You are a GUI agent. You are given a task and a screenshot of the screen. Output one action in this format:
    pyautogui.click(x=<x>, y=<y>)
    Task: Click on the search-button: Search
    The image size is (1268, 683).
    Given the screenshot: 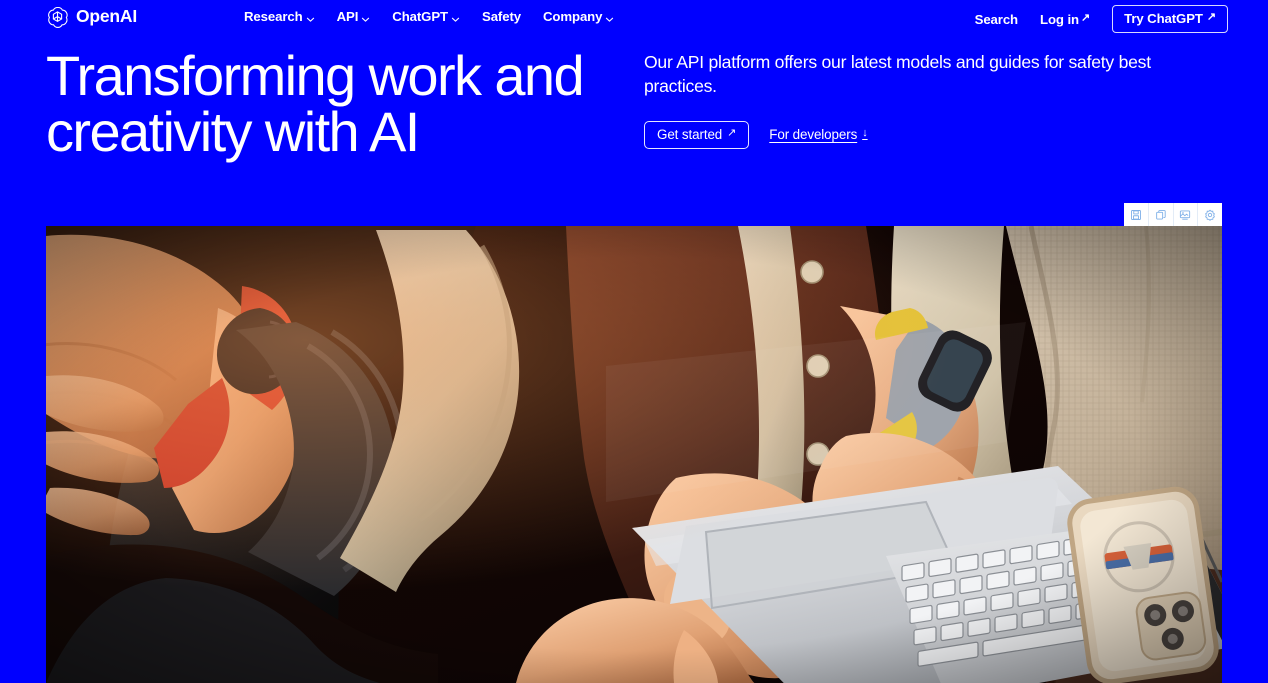 What is the action you would take?
    pyautogui.click(x=996, y=19)
    